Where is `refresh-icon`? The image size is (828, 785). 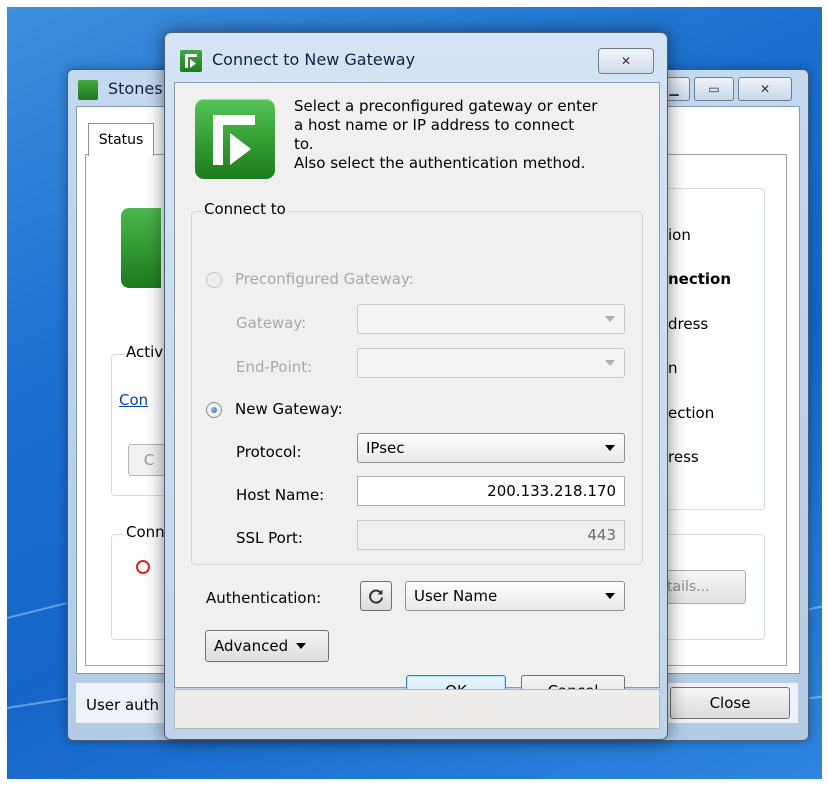 refresh-icon is located at coordinates (376, 596).